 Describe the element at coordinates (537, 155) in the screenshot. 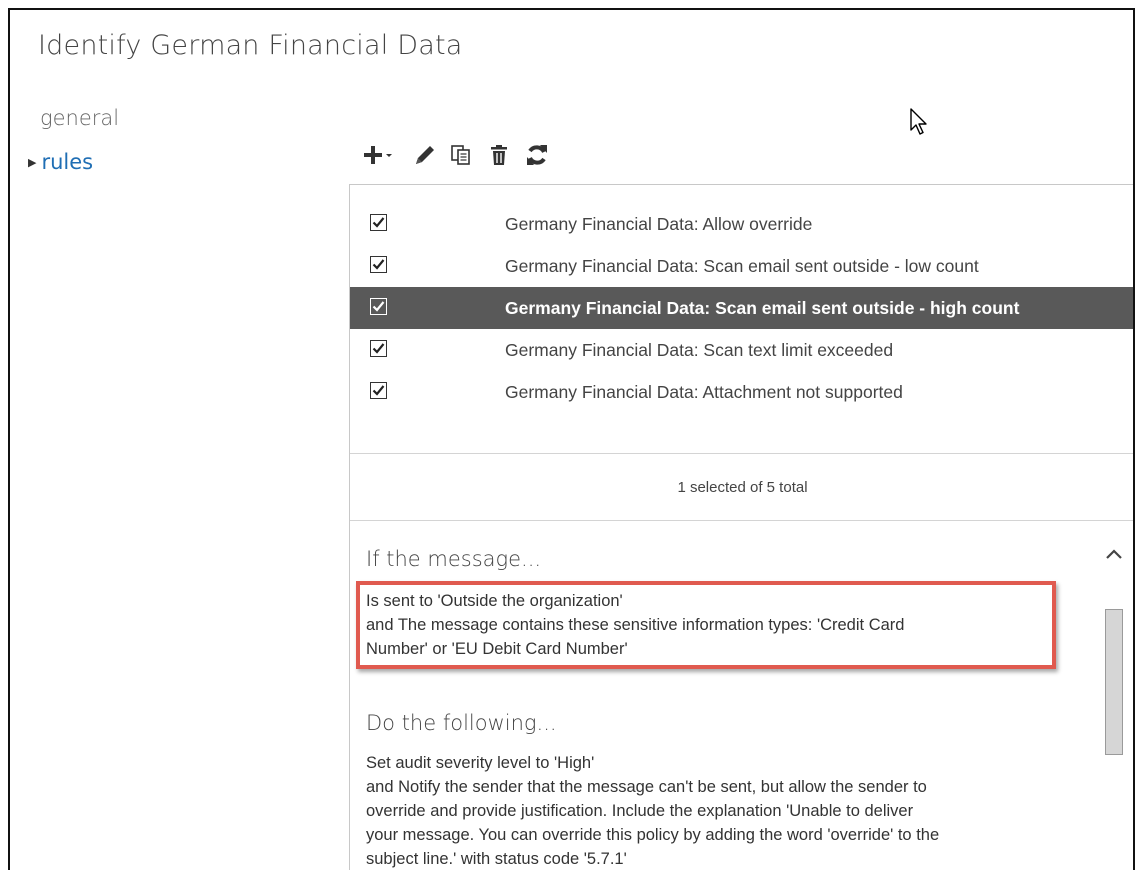

I see `refresh-icon` at that location.